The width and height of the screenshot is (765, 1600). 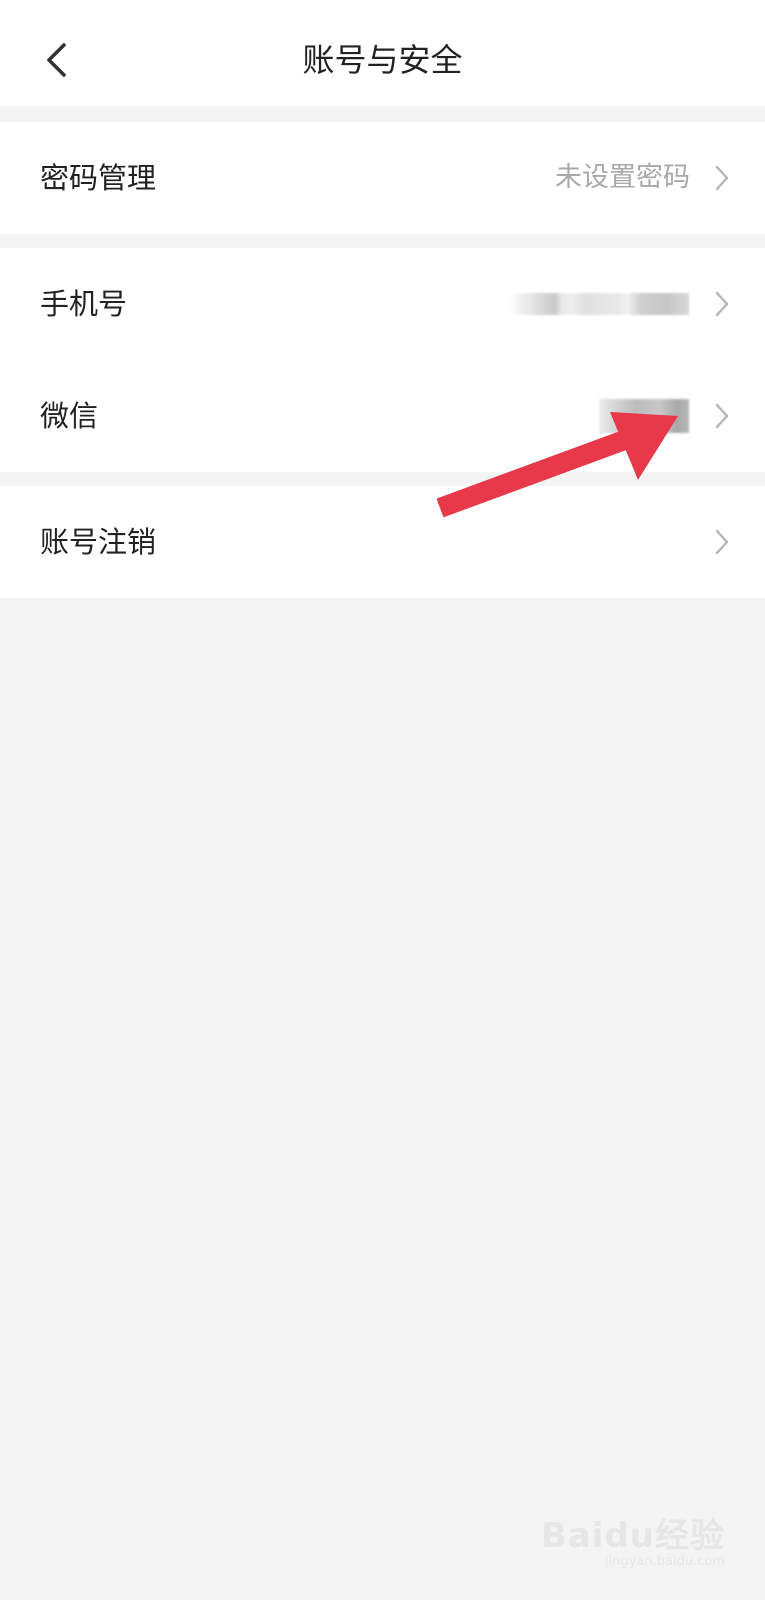 I want to click on wechat-row: 微信, so click(x=382, y=416).